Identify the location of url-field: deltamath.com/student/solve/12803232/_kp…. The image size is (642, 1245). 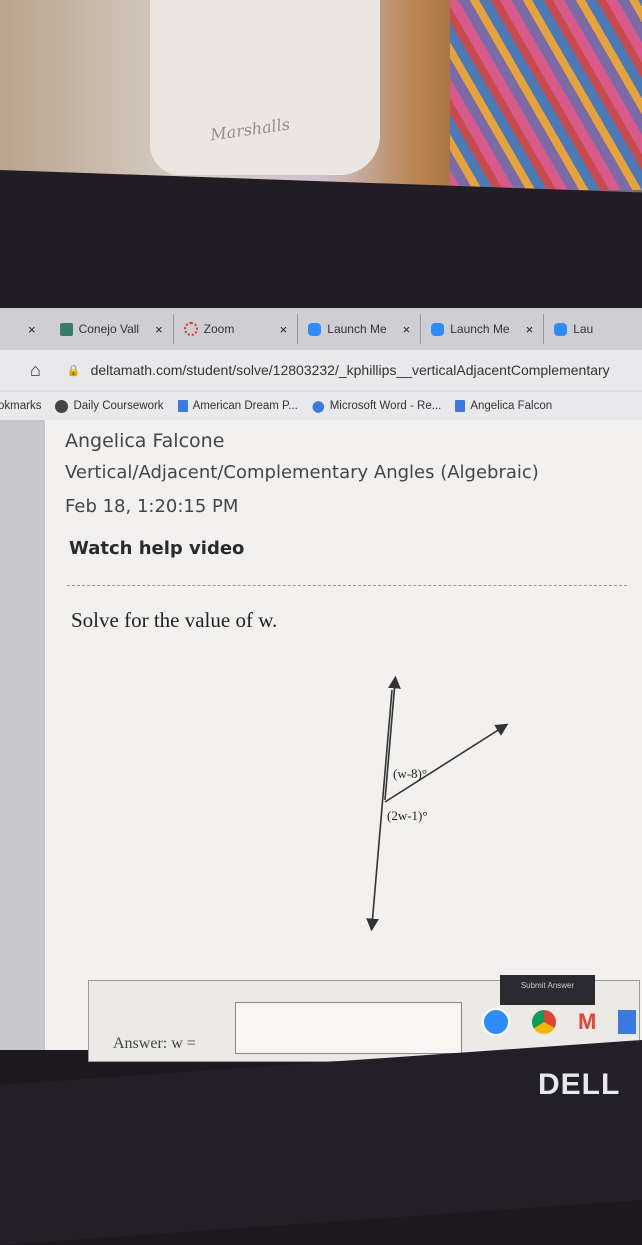
(350, 370).